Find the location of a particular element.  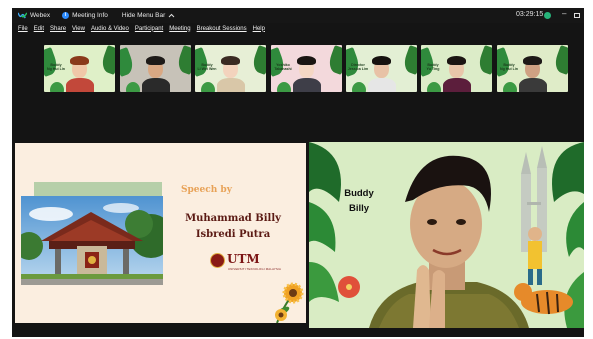

meeting-info-button: i Meeting Info is located at coordinates (85, 15).